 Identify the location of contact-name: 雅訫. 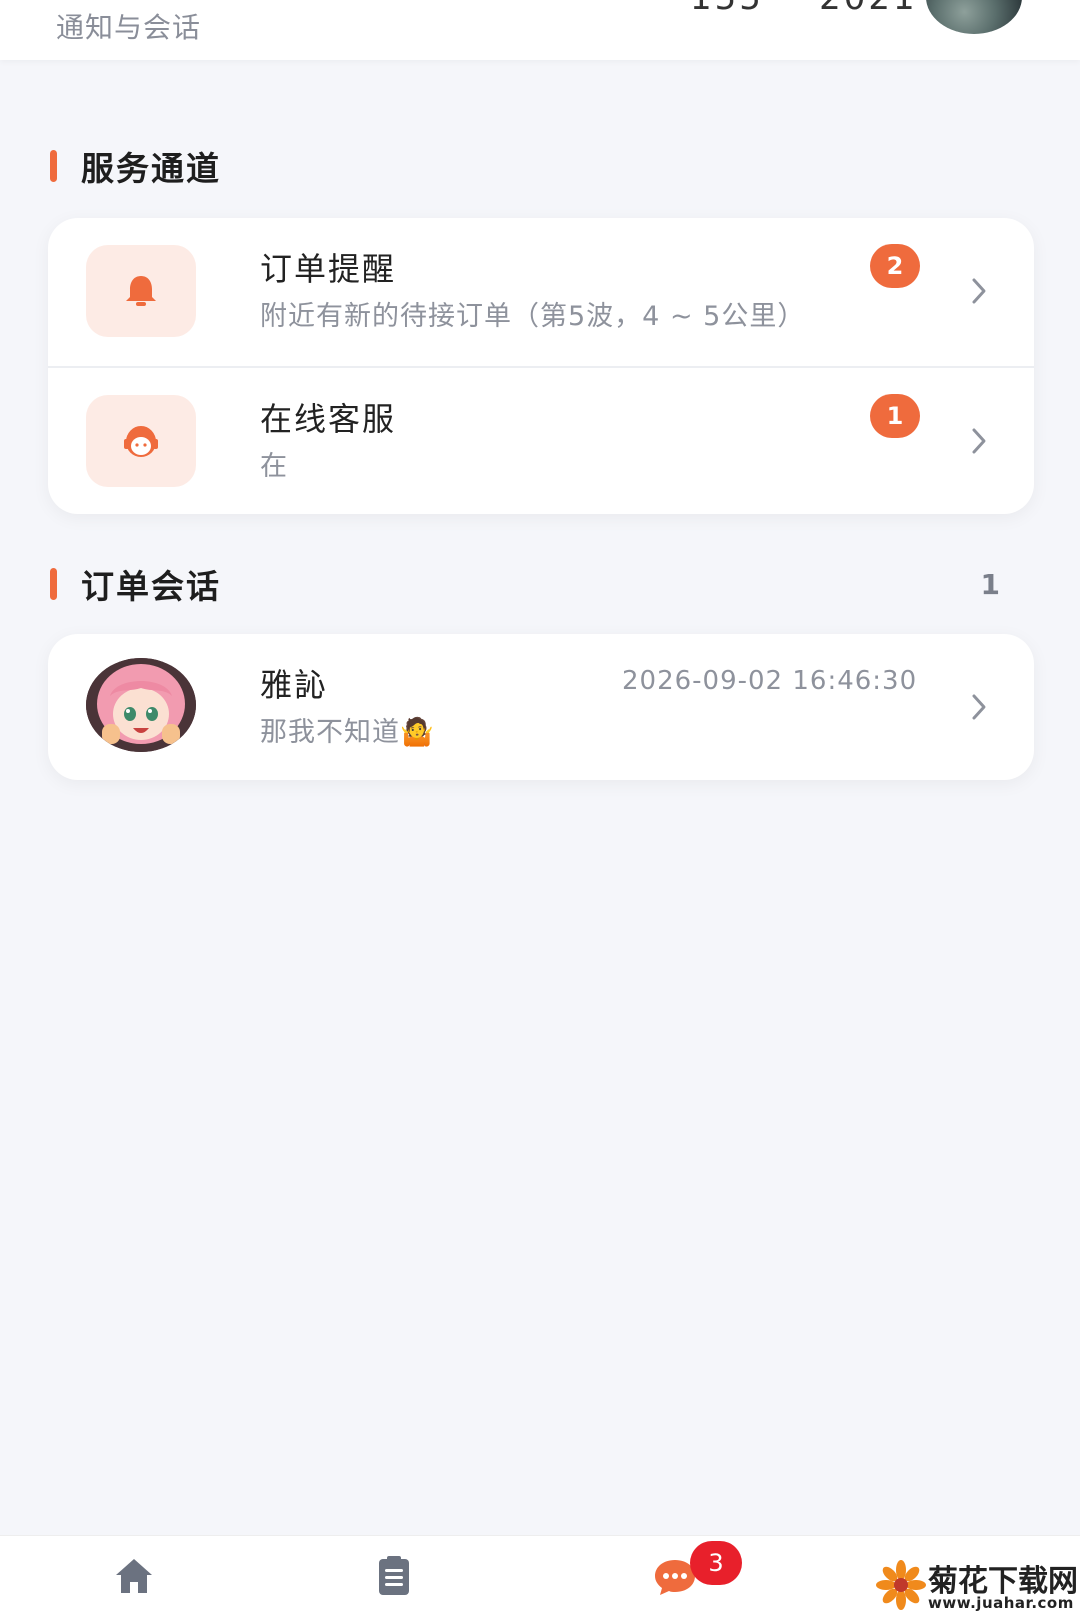
(294, 685).